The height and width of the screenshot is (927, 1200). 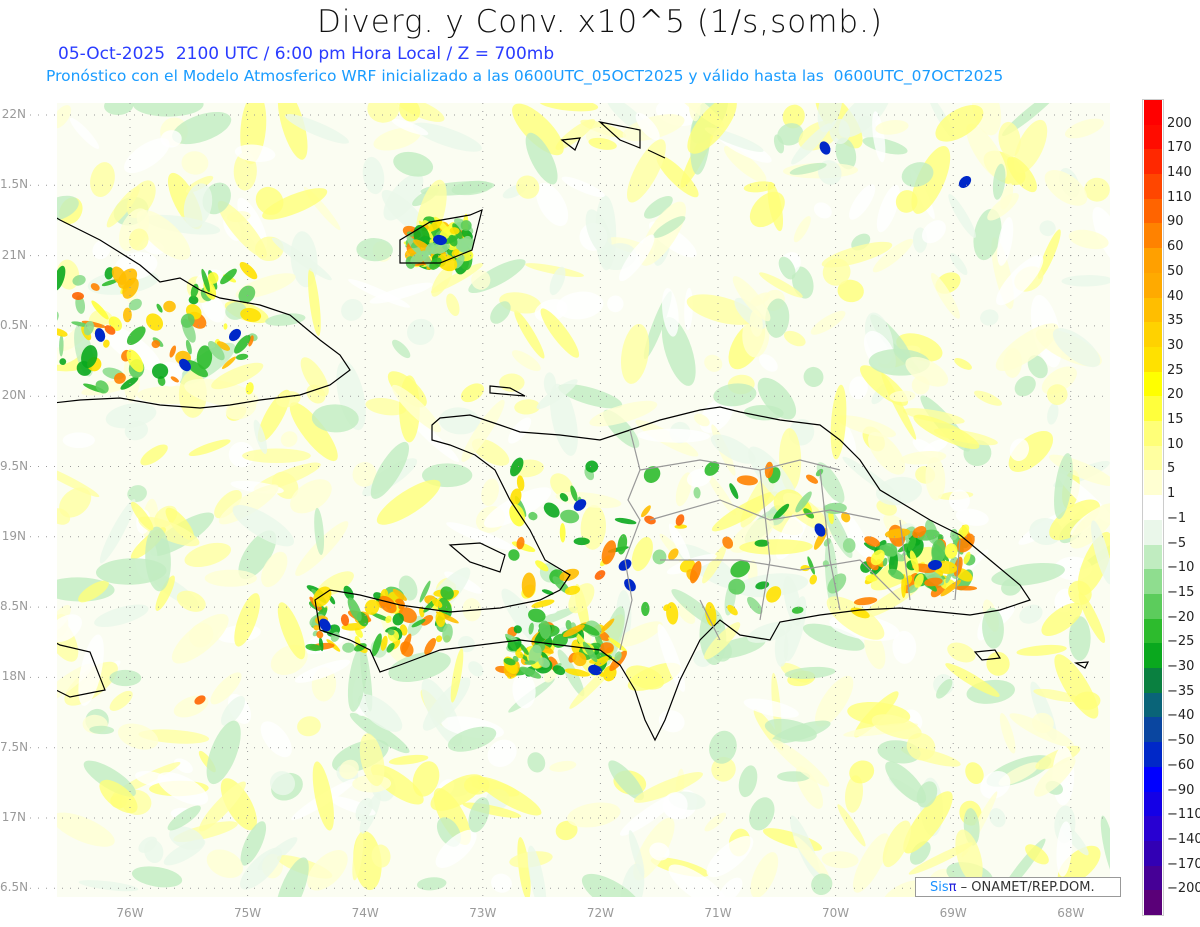 What do you see at coordinates (483, 913) in the screenshot?
I see `lon-label: 73W` at bounding box center [483, 913].